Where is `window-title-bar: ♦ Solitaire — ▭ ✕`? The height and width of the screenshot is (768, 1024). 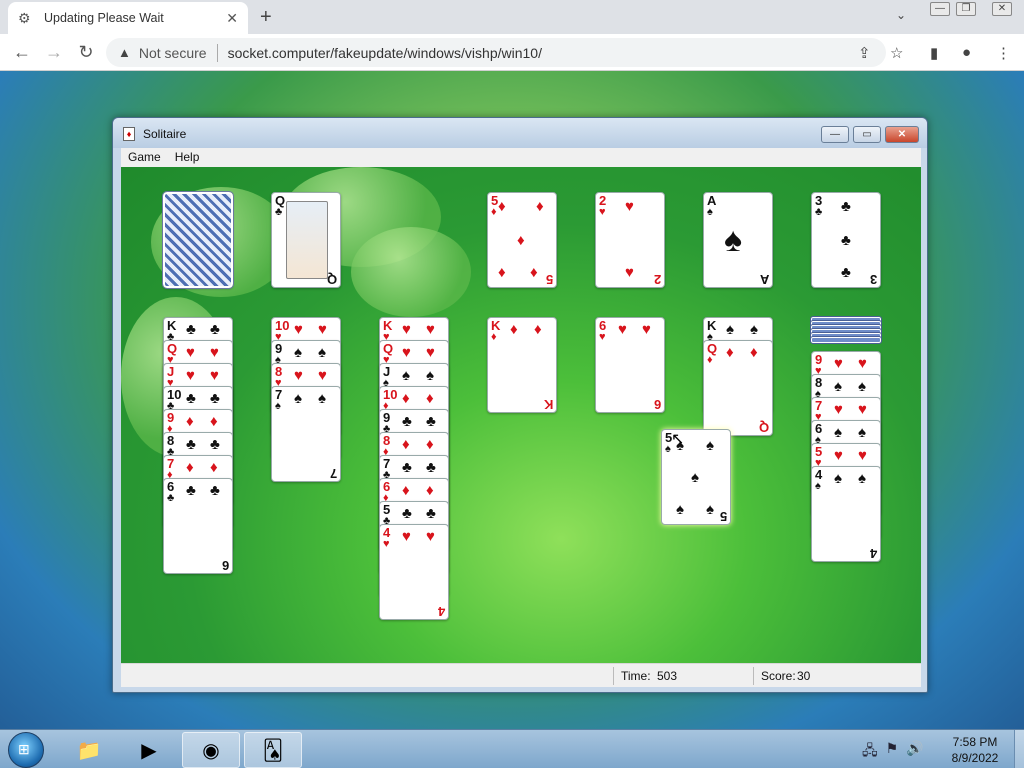
window-title-bar: ♦ Solitaire — ▭ ✕ is located at coordinates (520, 133).